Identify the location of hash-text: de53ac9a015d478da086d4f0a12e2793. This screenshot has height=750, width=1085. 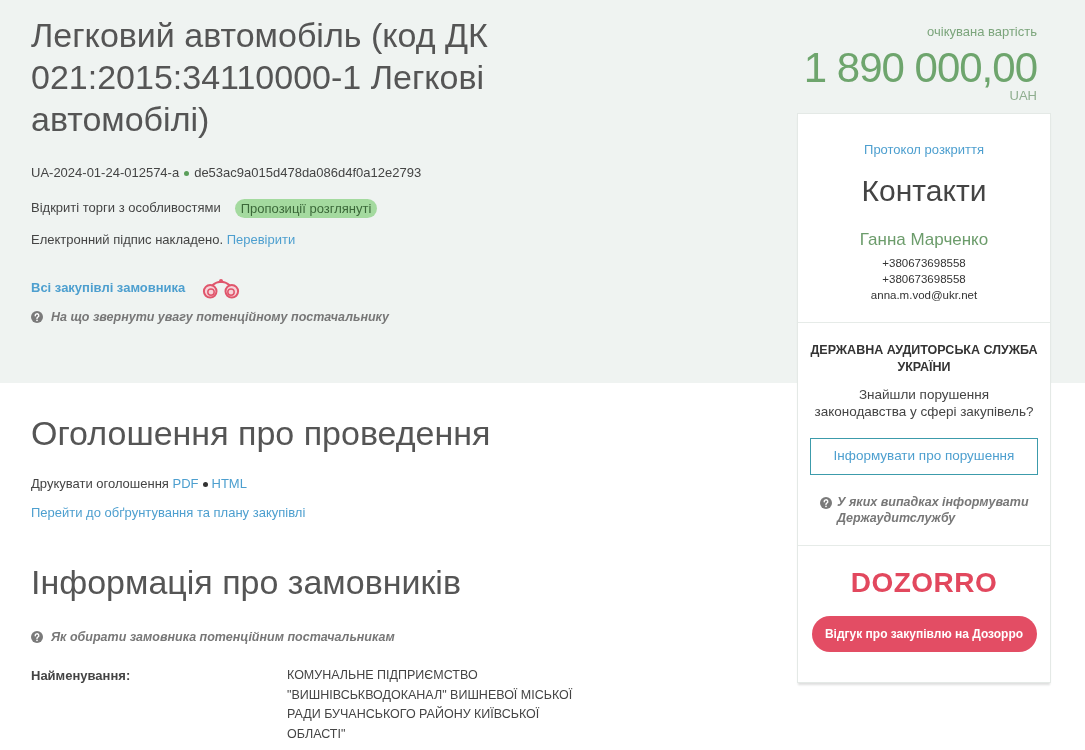
(308, 173).